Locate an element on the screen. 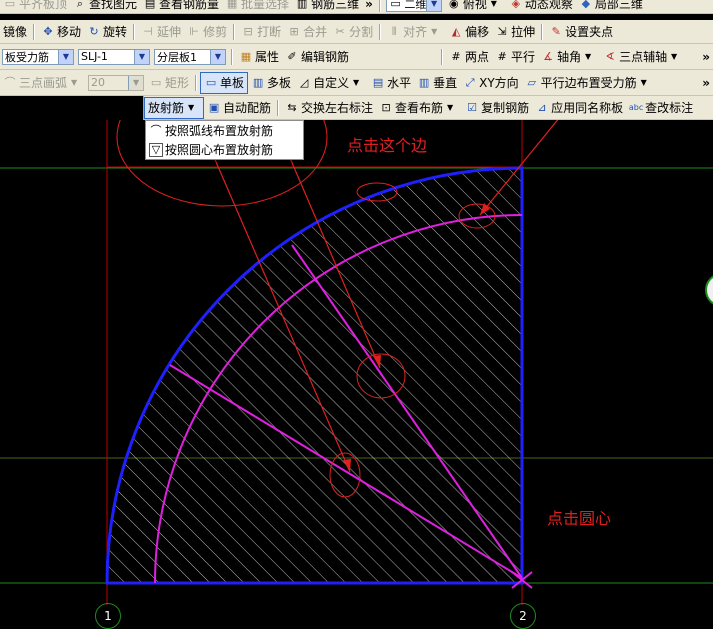  radial-bar-dropdown: ⌒ 按照弧线布置放射筋 ▽ 按照圆心布置放射筋 is located at coordinates (224, 140).